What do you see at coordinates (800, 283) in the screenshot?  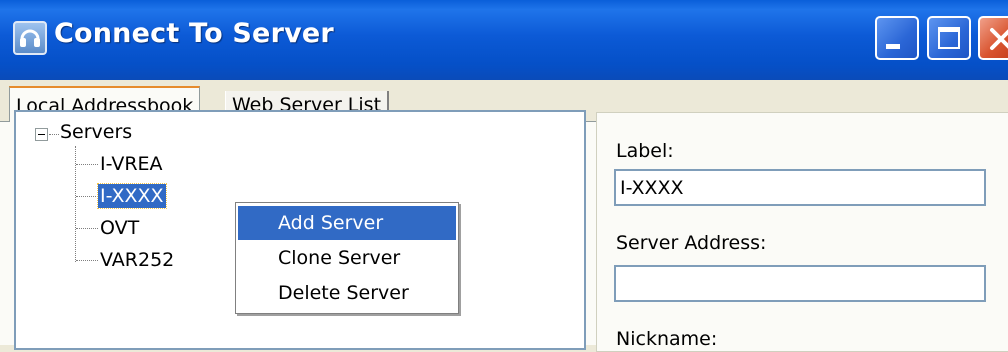 I see `server-address-field` at bounding box center [800, 283].